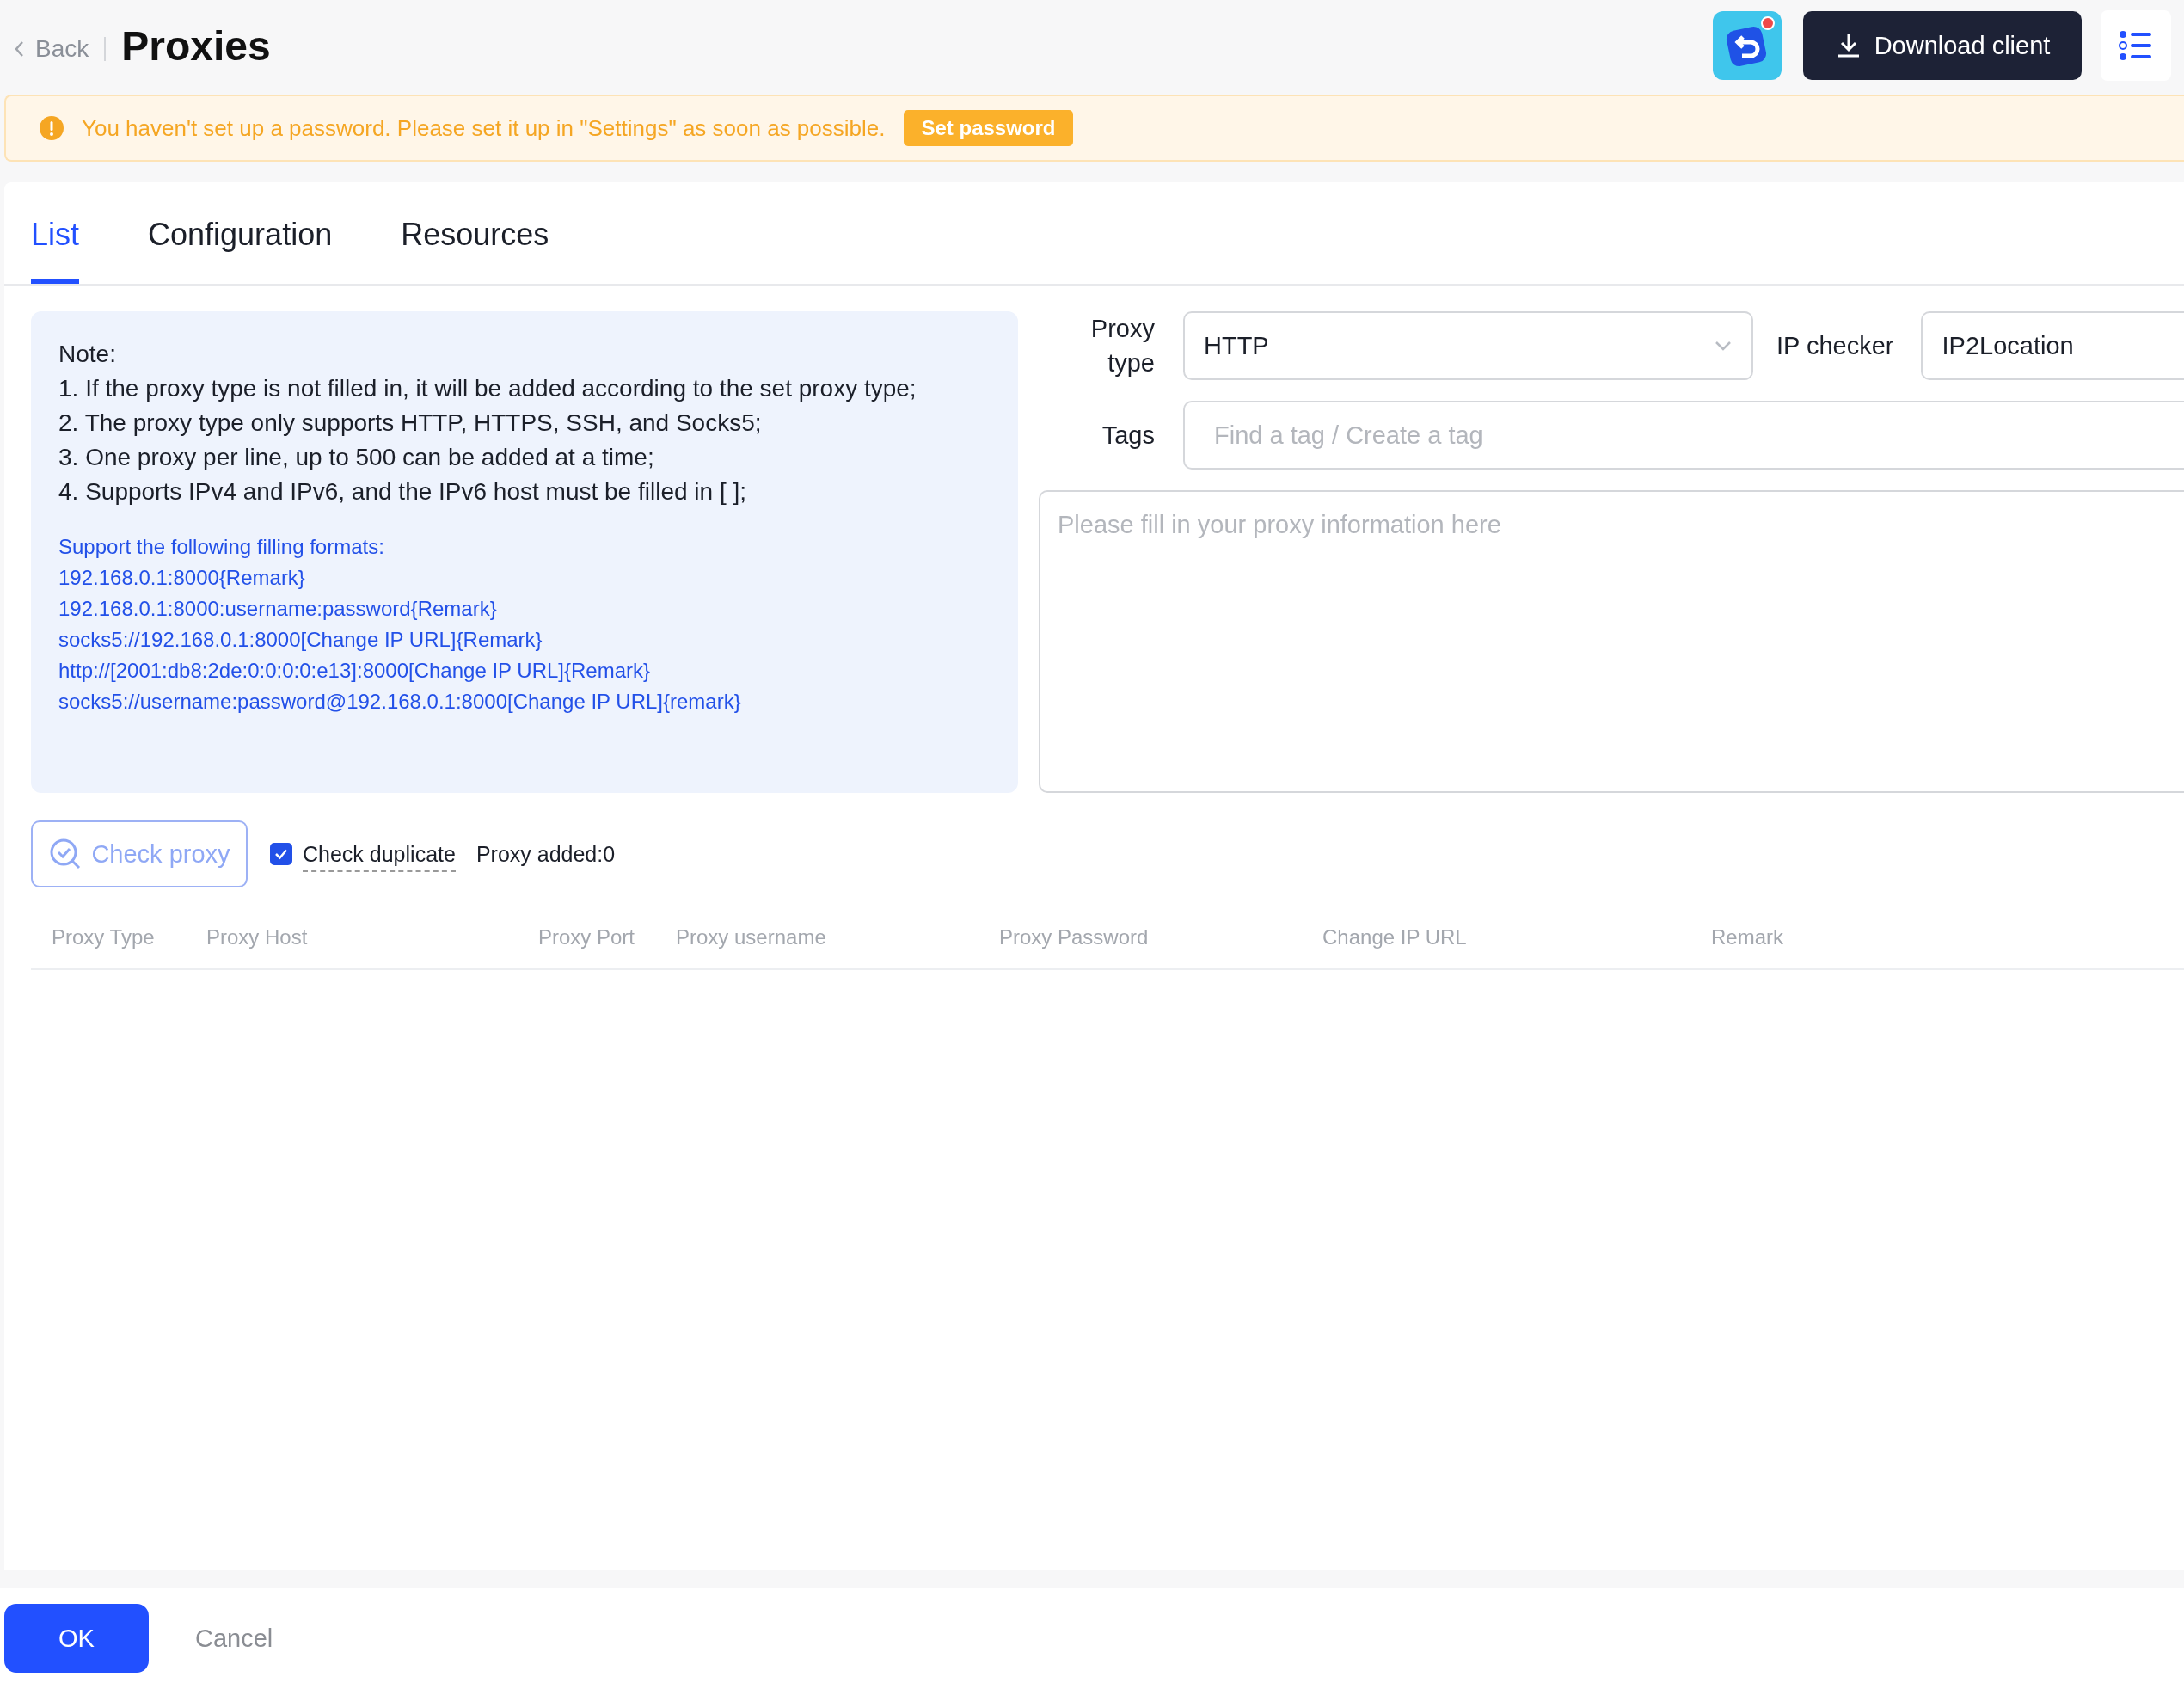 This screenshot has height=1689, width=2184. I want to click on check-duplicate-label: Check duplicate, so click(379, 856).